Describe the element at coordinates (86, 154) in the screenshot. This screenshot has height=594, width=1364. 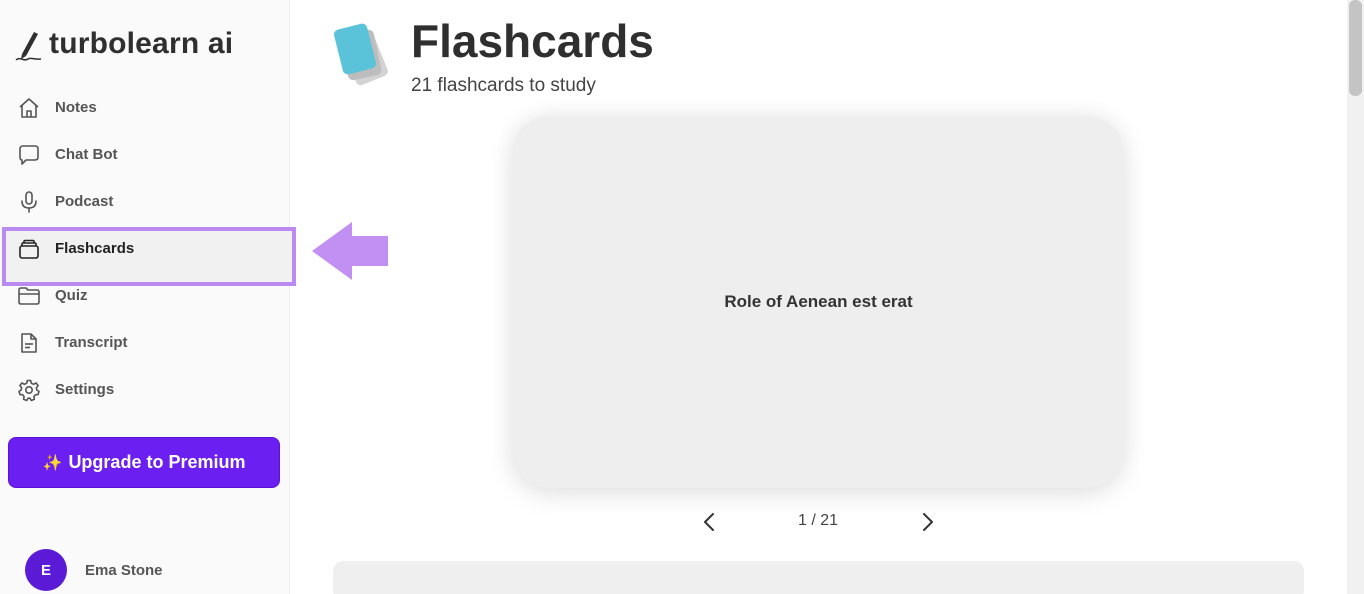
I see `sidebar-item-label: Chat Bot` at that location.